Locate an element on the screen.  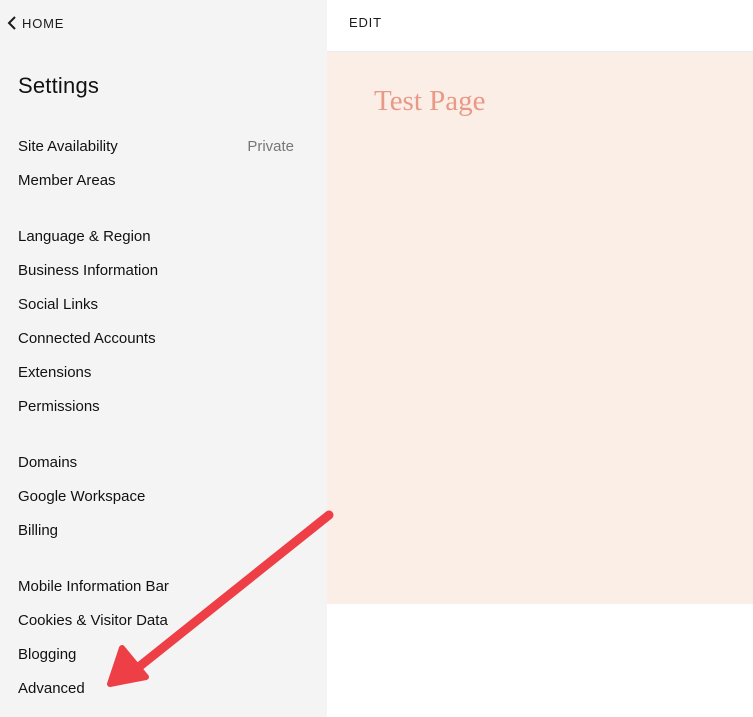
sidebar-item-connected-accounts: Connected Accounts is located at coordinates (156, 338).